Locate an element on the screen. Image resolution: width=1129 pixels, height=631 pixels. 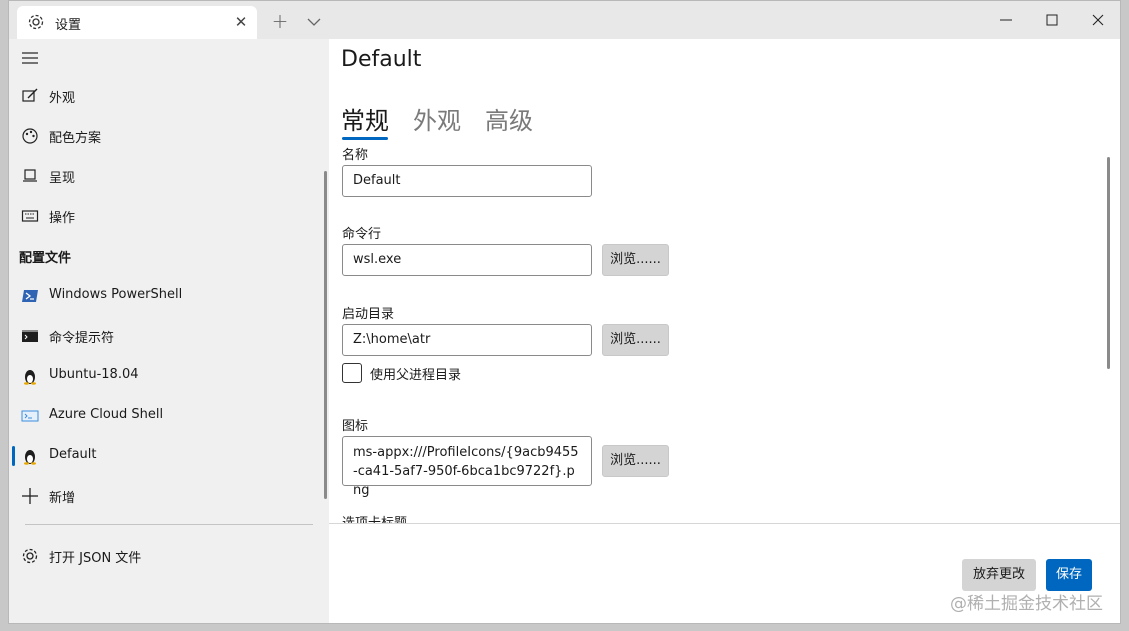
maximize-button is located at coordinates (1052, 20).